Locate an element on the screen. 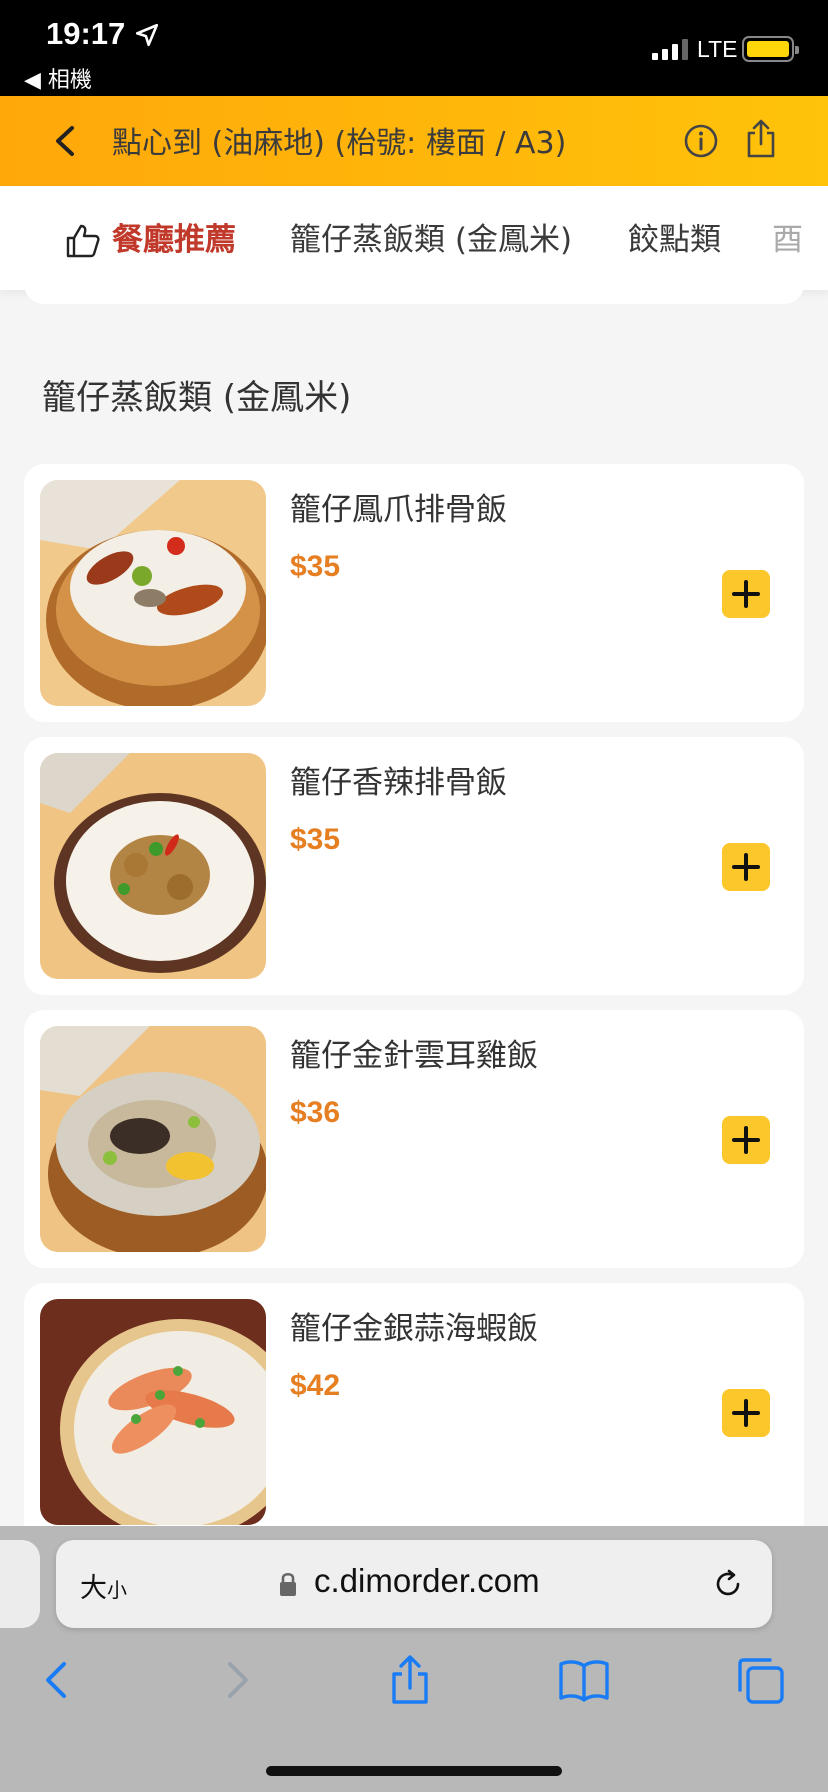 Image resolution: width=828 pixels, height=1792 pixels. bookmarks-icon is located at coordinates (584, 1680).